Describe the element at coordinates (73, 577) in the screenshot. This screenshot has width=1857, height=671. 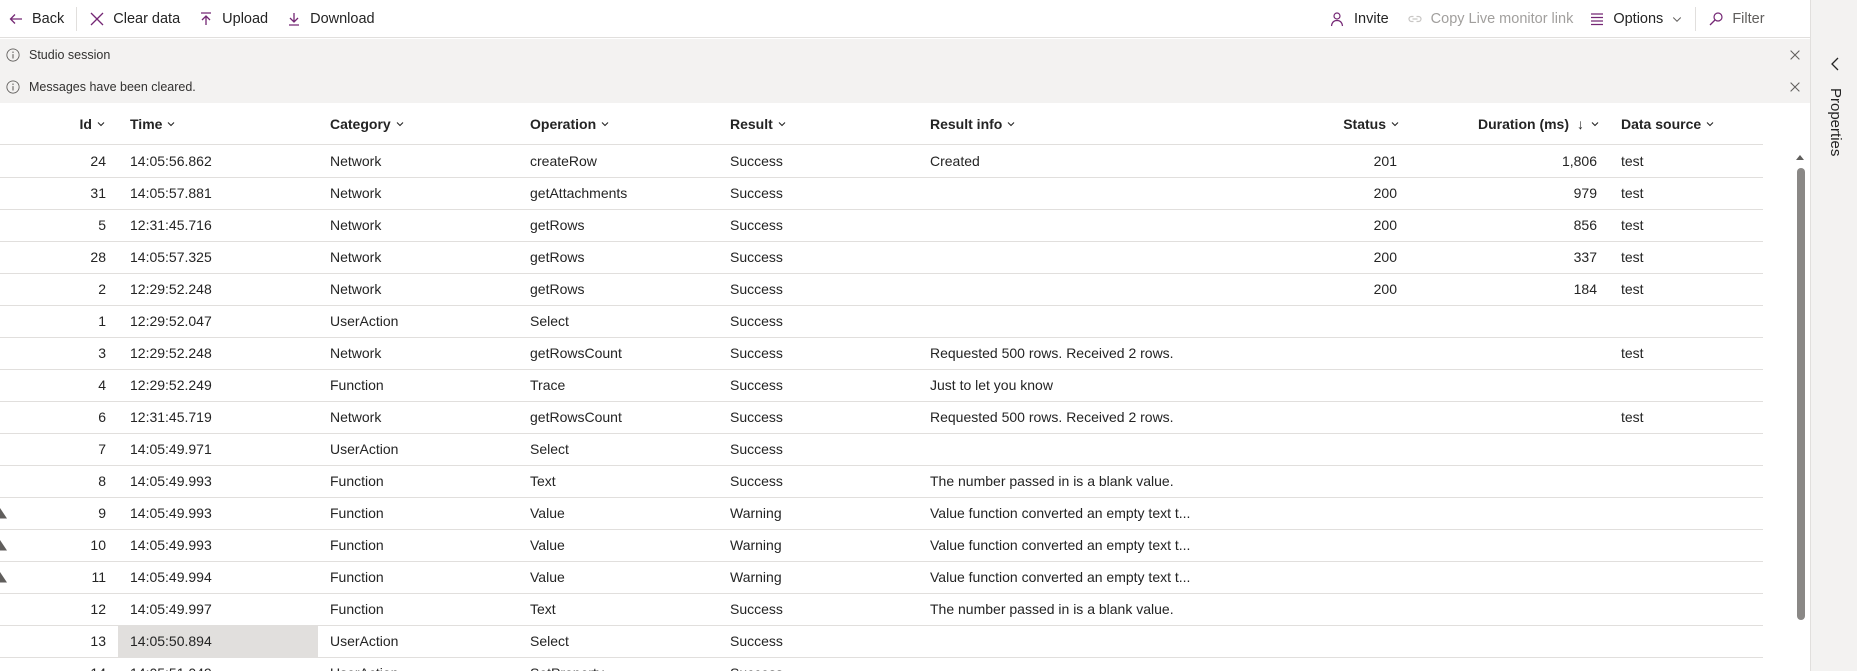
I see `cell-id: 11` at that location.